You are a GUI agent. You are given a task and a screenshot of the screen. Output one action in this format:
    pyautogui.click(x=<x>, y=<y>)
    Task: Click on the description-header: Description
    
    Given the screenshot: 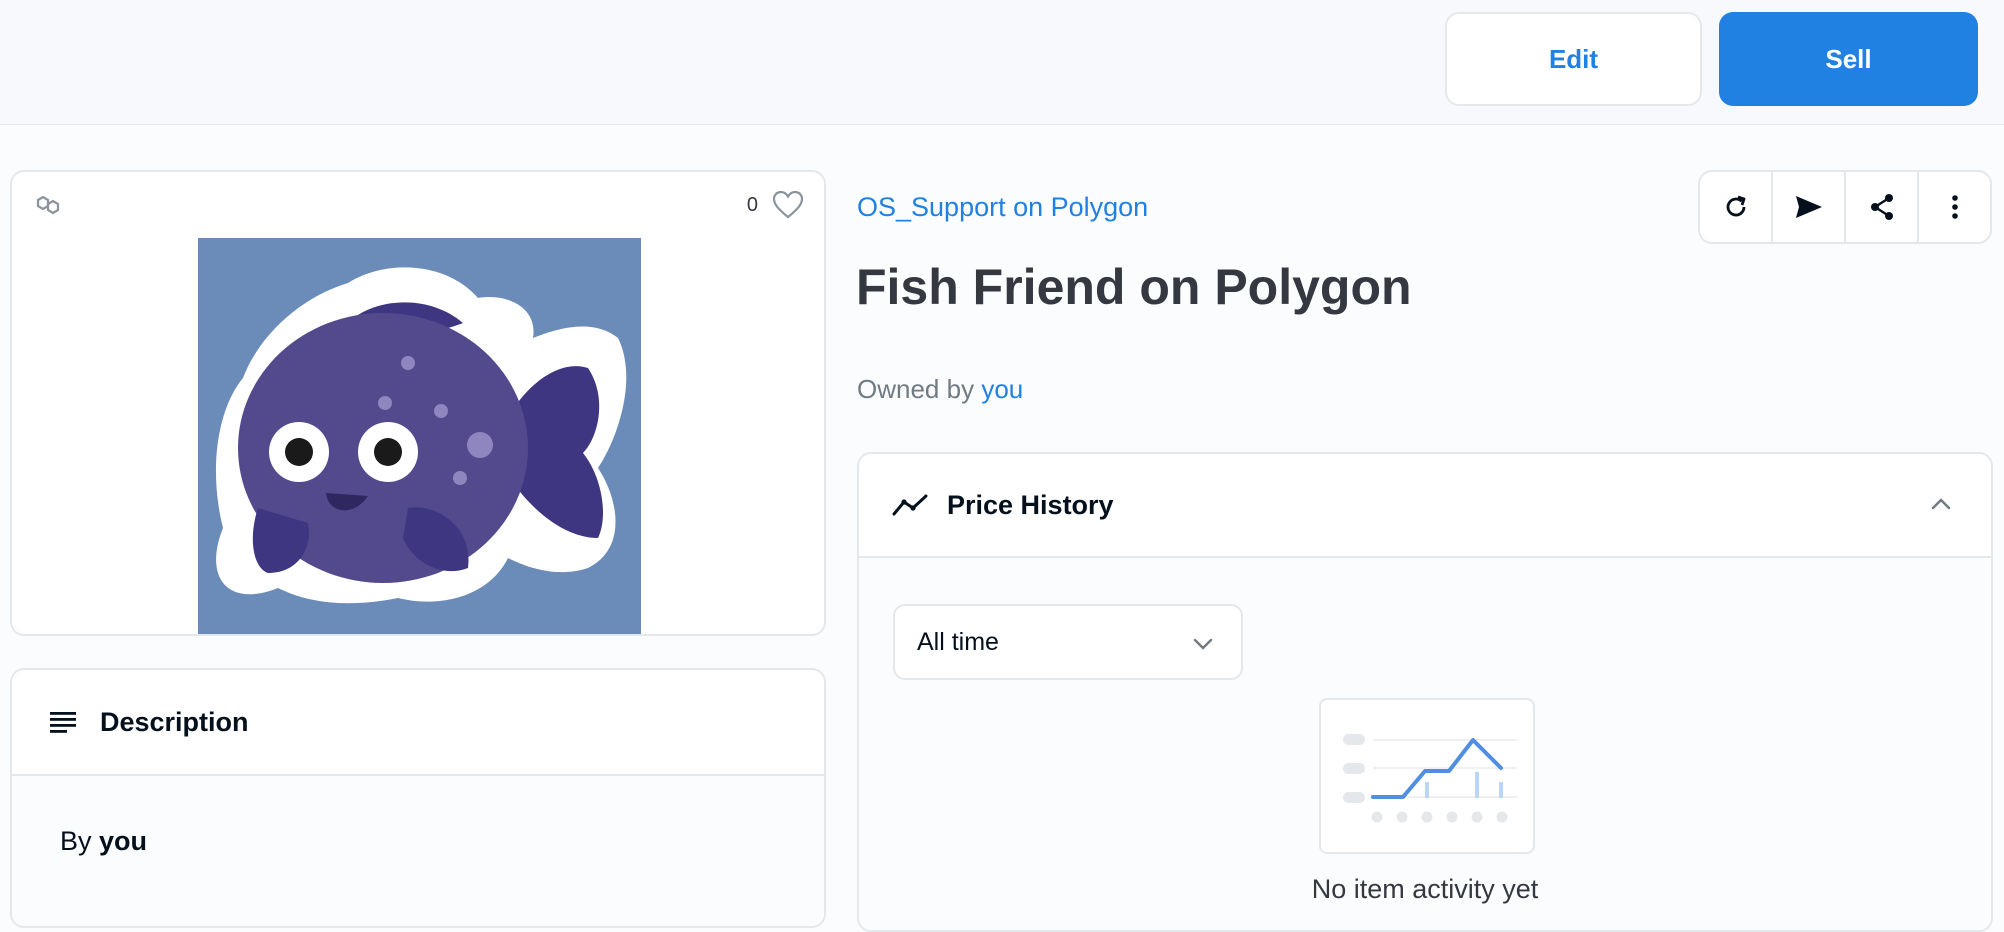 What is the action you would take?
    pyautogui.click(x=418, y=723)
    